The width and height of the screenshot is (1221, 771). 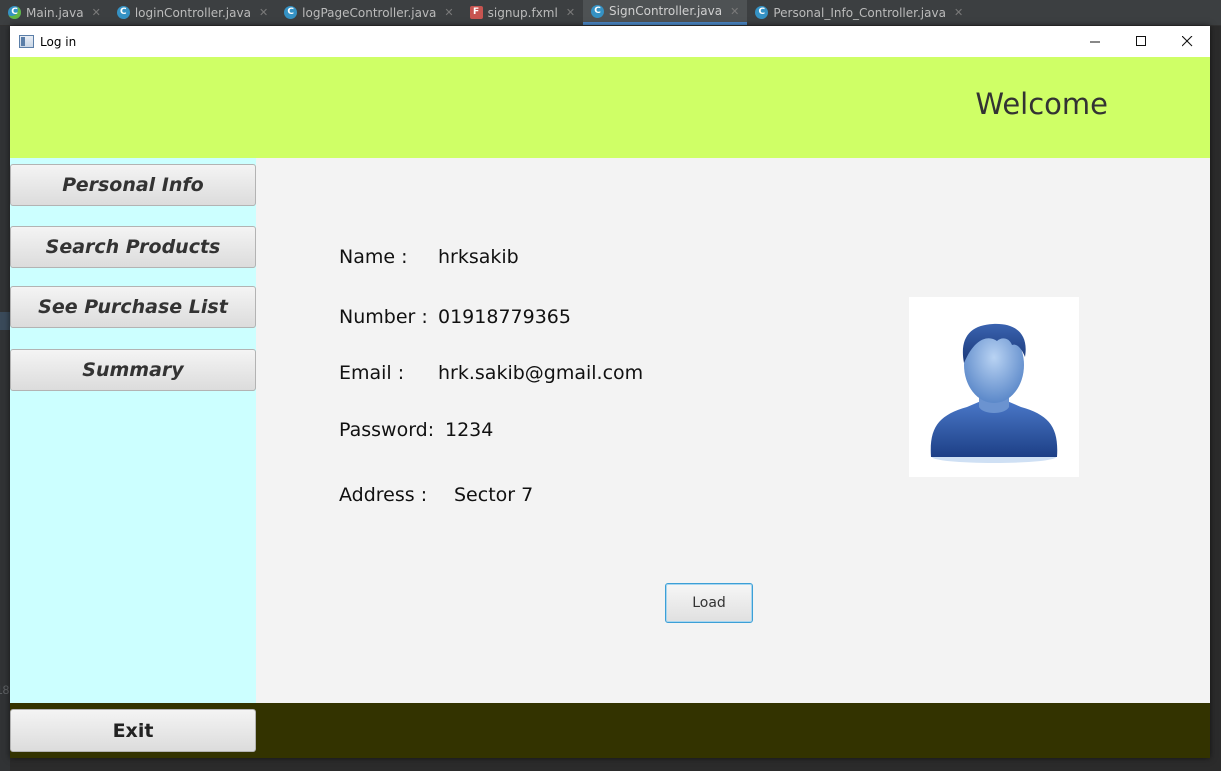 I want to click on minimize-icon, so click(x=1094, y=42).